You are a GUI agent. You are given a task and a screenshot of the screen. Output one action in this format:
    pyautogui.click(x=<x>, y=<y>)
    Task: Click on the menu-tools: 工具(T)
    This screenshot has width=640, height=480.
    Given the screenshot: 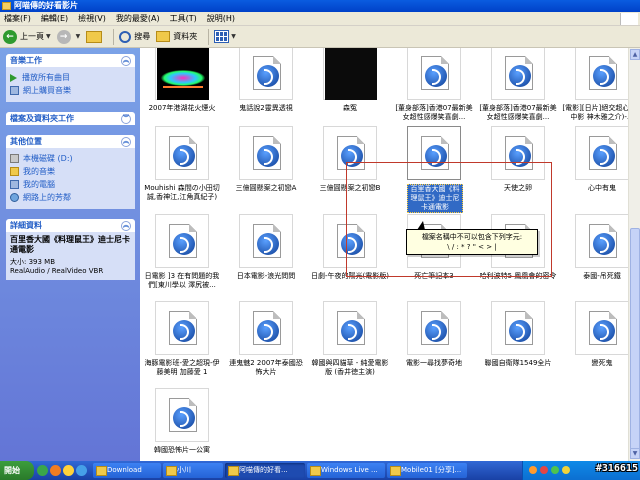 What is the action you would take?
    pyautogui.click(x=183, y=18)
    